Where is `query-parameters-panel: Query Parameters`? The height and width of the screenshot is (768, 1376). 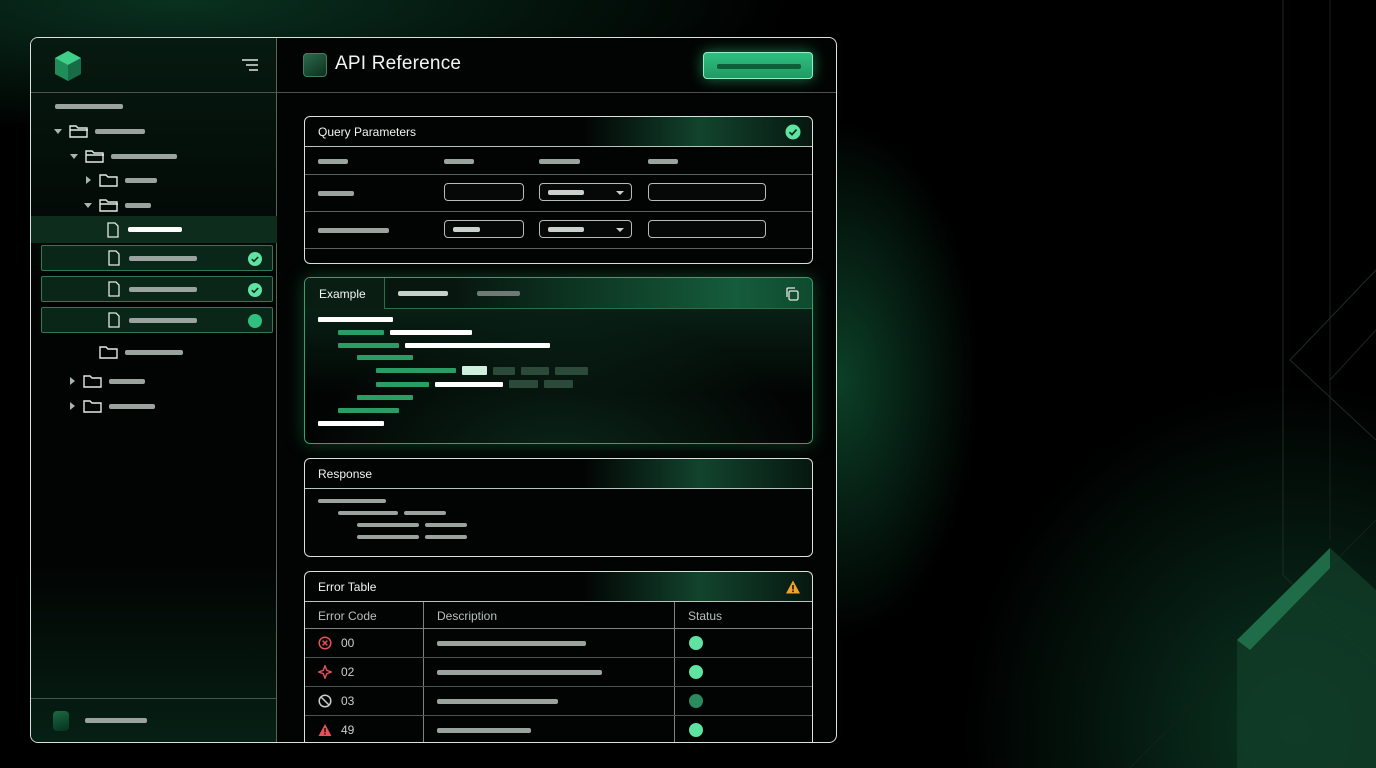 query-parameters-panel: Query Parameters is located at coordinates (558, 190).